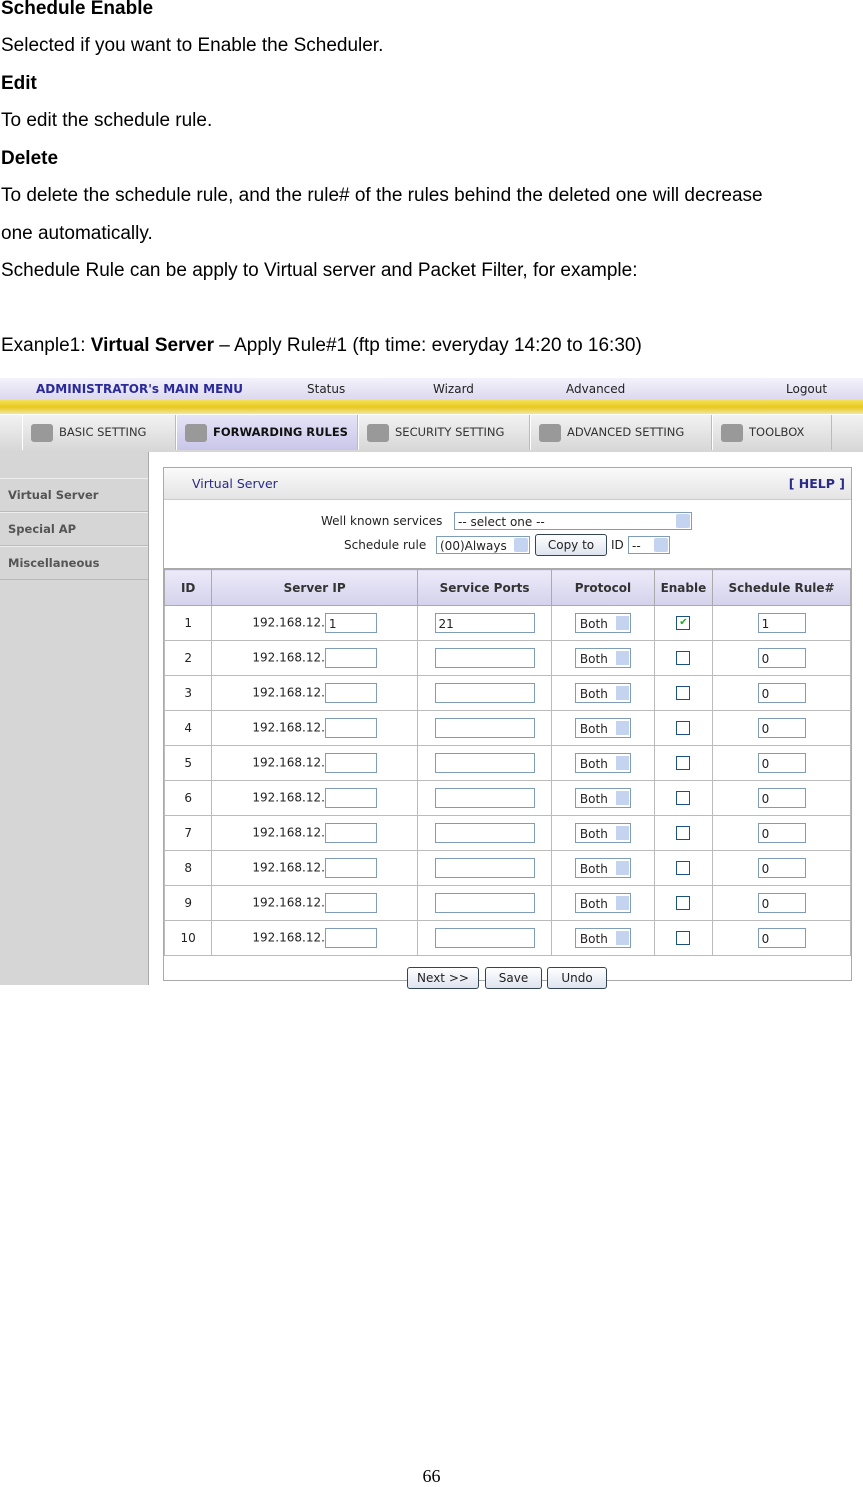 This screenshot has width=863, height=1487. I want to click on server-ip-input: 1, so click(350, 623).